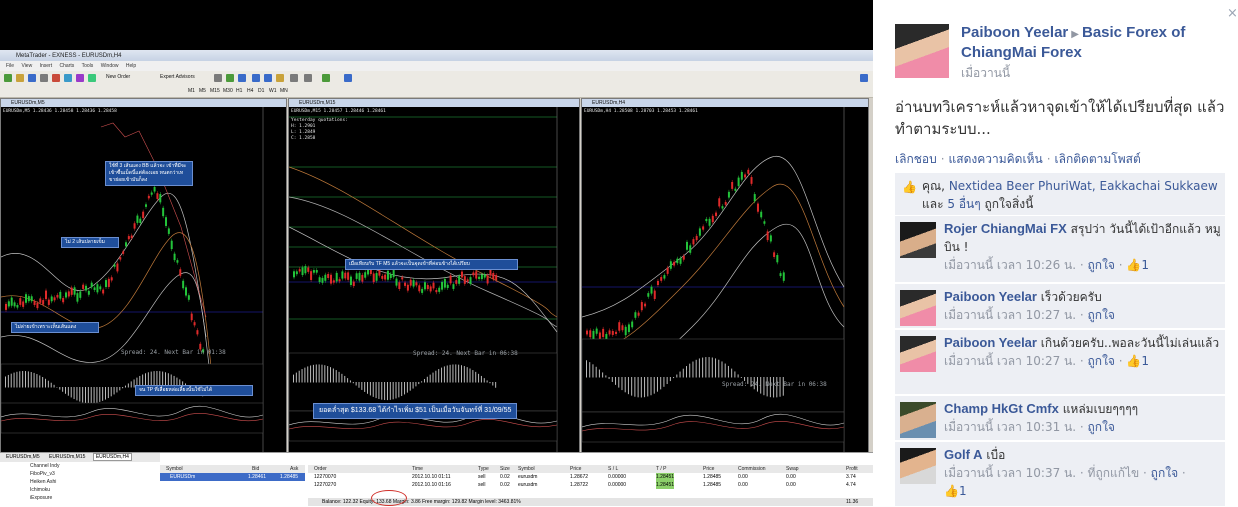  What do you see at coordinates (1001, 408) in the screenshot?
I see `commenter-name: Champ HkGt Cmfx` at bounding box center [1001, 408].